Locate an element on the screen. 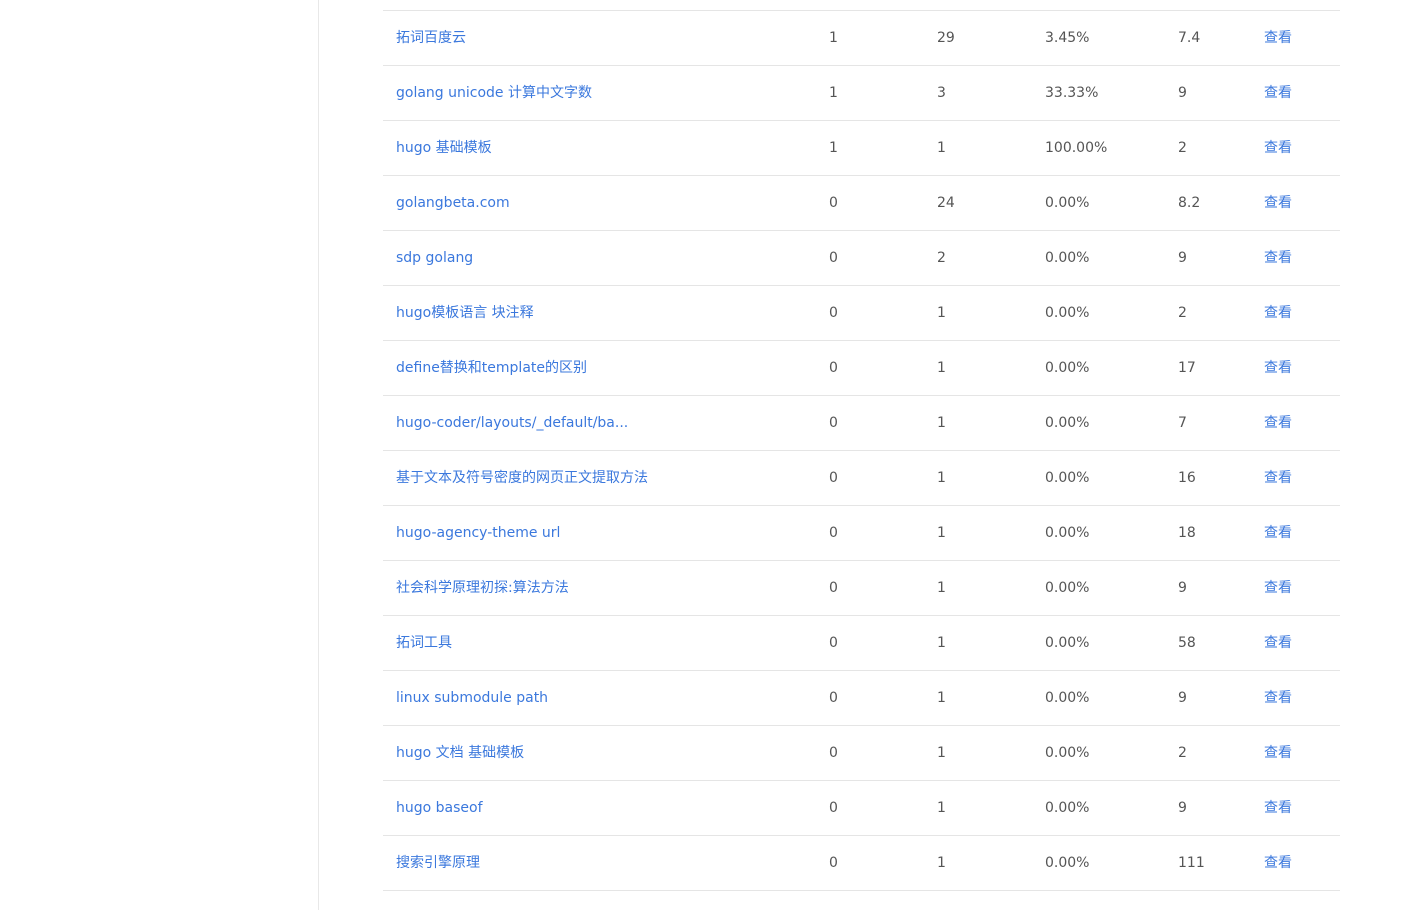 Image resolution: width=1419 pixels, height=910 pixels. keyword-link: hugo 文档 基础模板 is located at coordinates (460, 753).